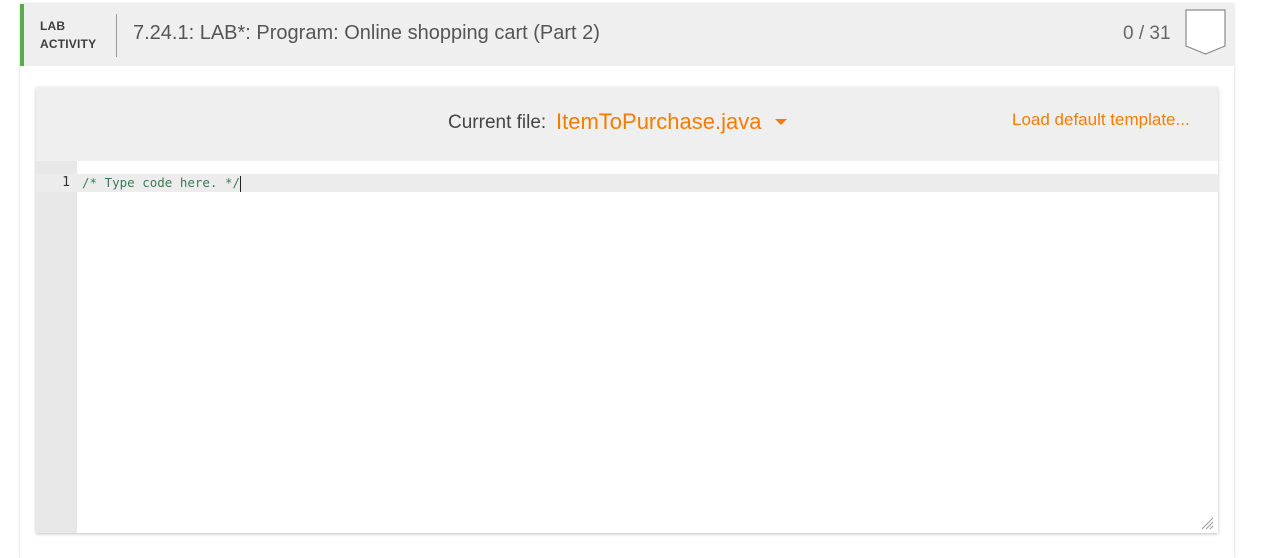  Describe the element at coordinates (68, 44) in the screenshot. I see `activity-type-line2: ACTIVITY` at that location.